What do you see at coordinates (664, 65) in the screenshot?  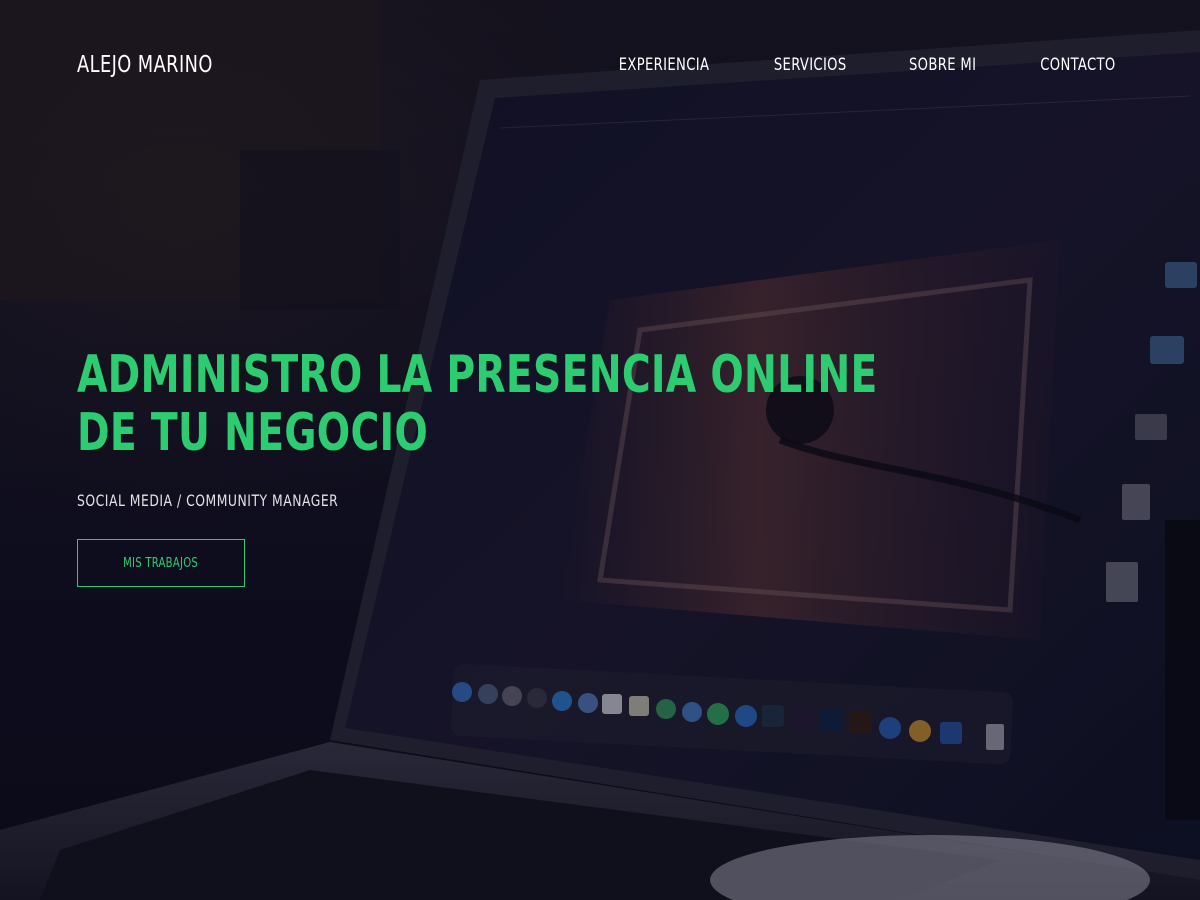 I see `nav-item-experiencia: EXPERIENCIA` at bounding box center [664, 65].